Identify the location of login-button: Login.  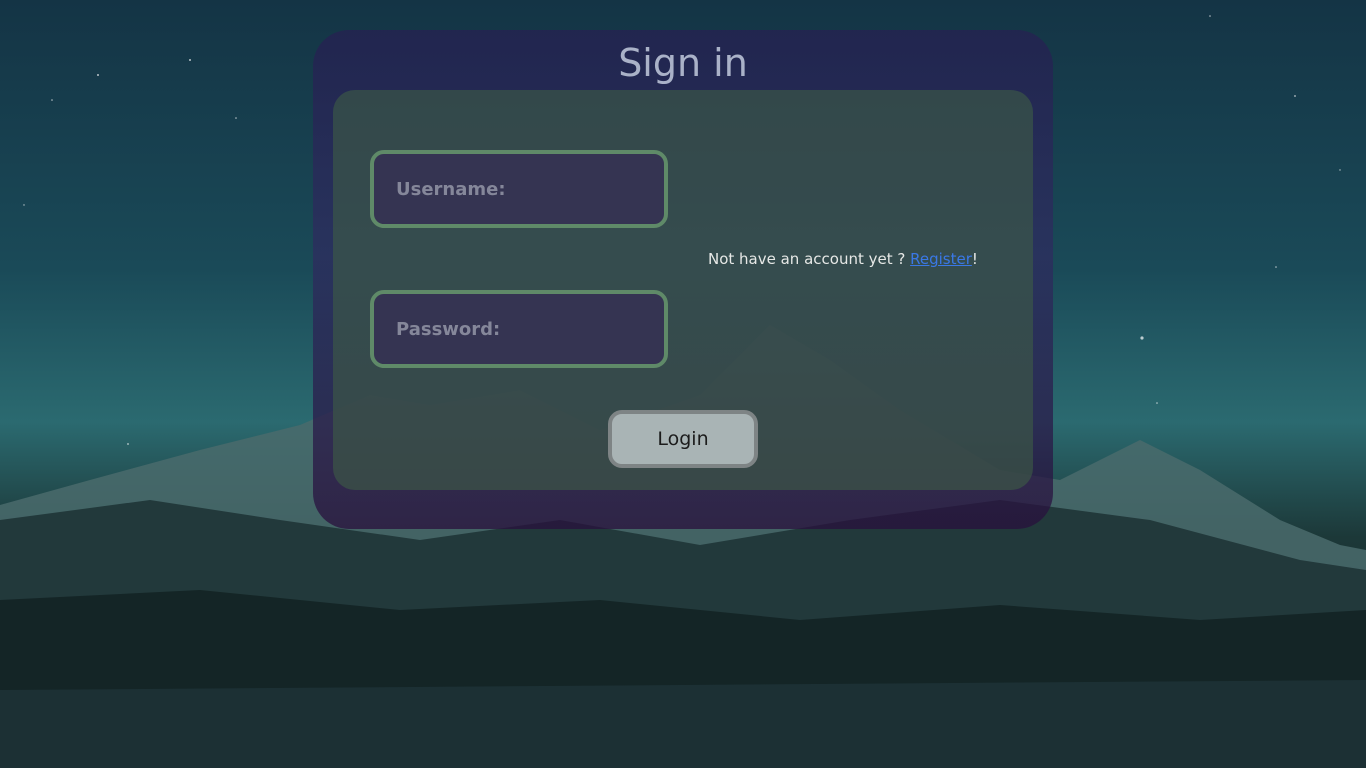
(683, 439).